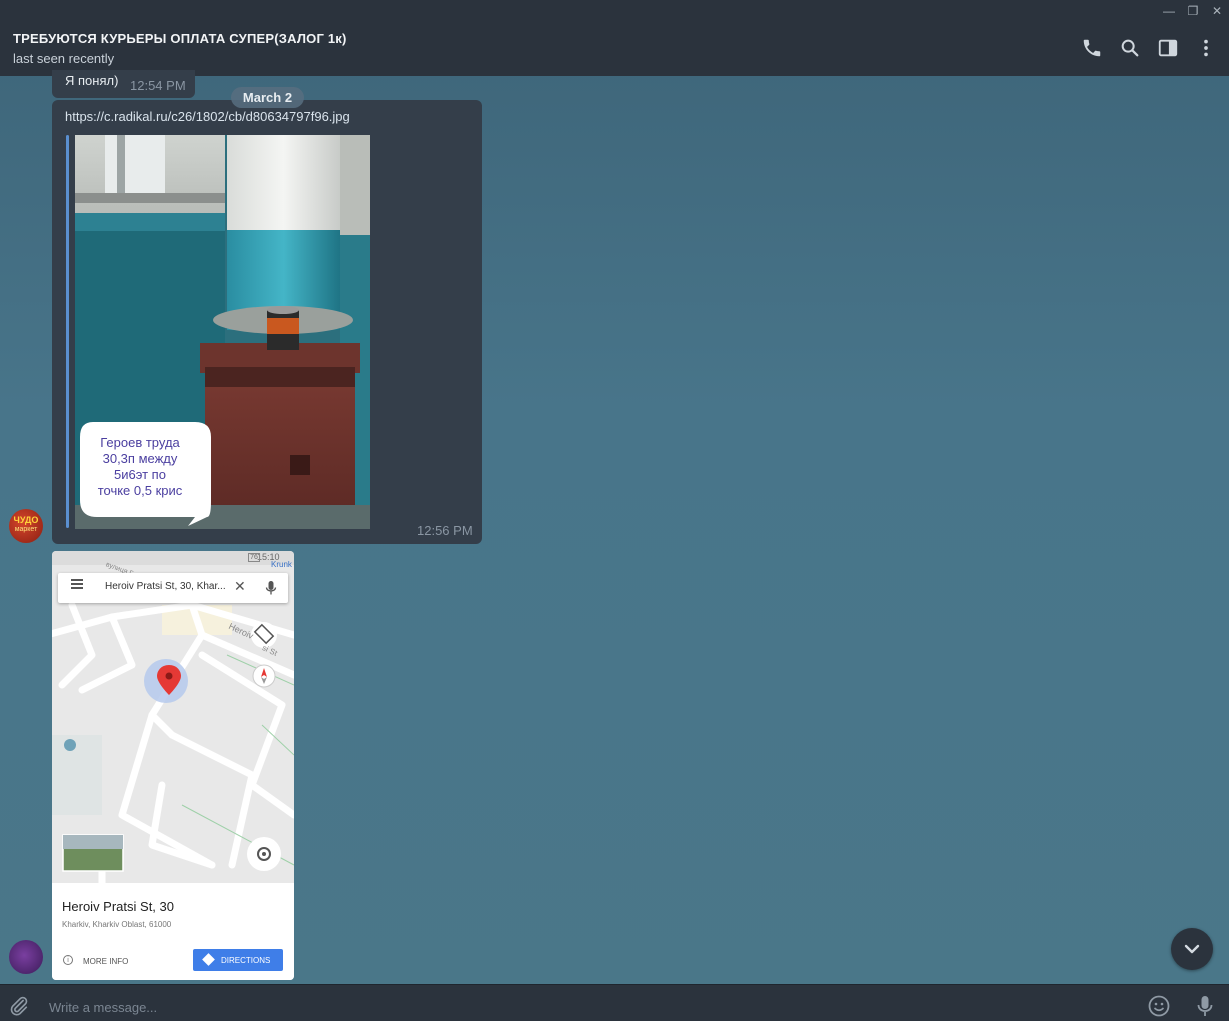 This screenshot has width=1229, height=1021. I want to click on chat-title: ТРЕБУЮТСЯ КУРЬЕРЫ ОПЛАТА СУПЕР(ЗАЛОГ 1к), so click(180, 38).